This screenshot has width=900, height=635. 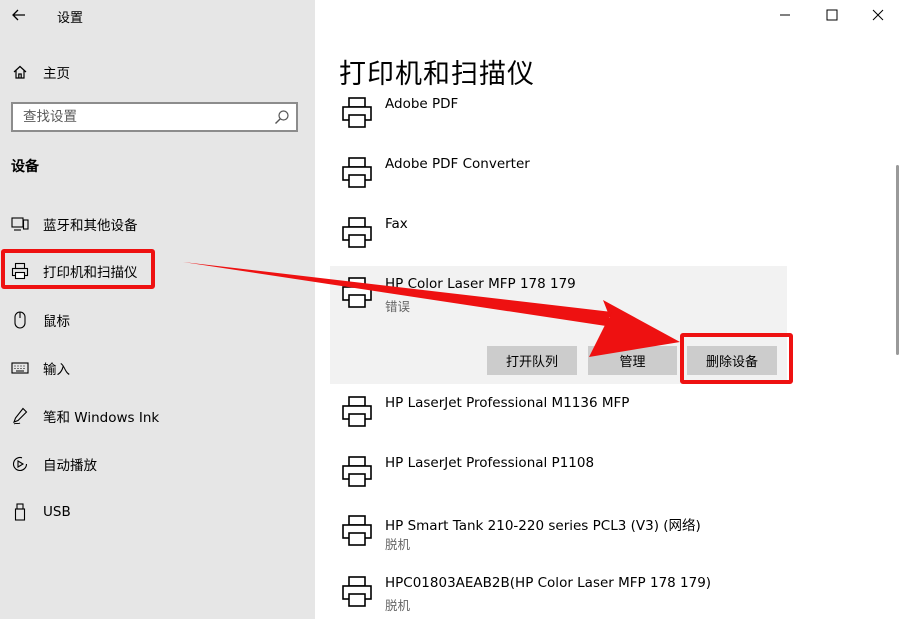 I want to click on sidebar-item-label: 打印机和扫描仪, so click(x=90, y=273).